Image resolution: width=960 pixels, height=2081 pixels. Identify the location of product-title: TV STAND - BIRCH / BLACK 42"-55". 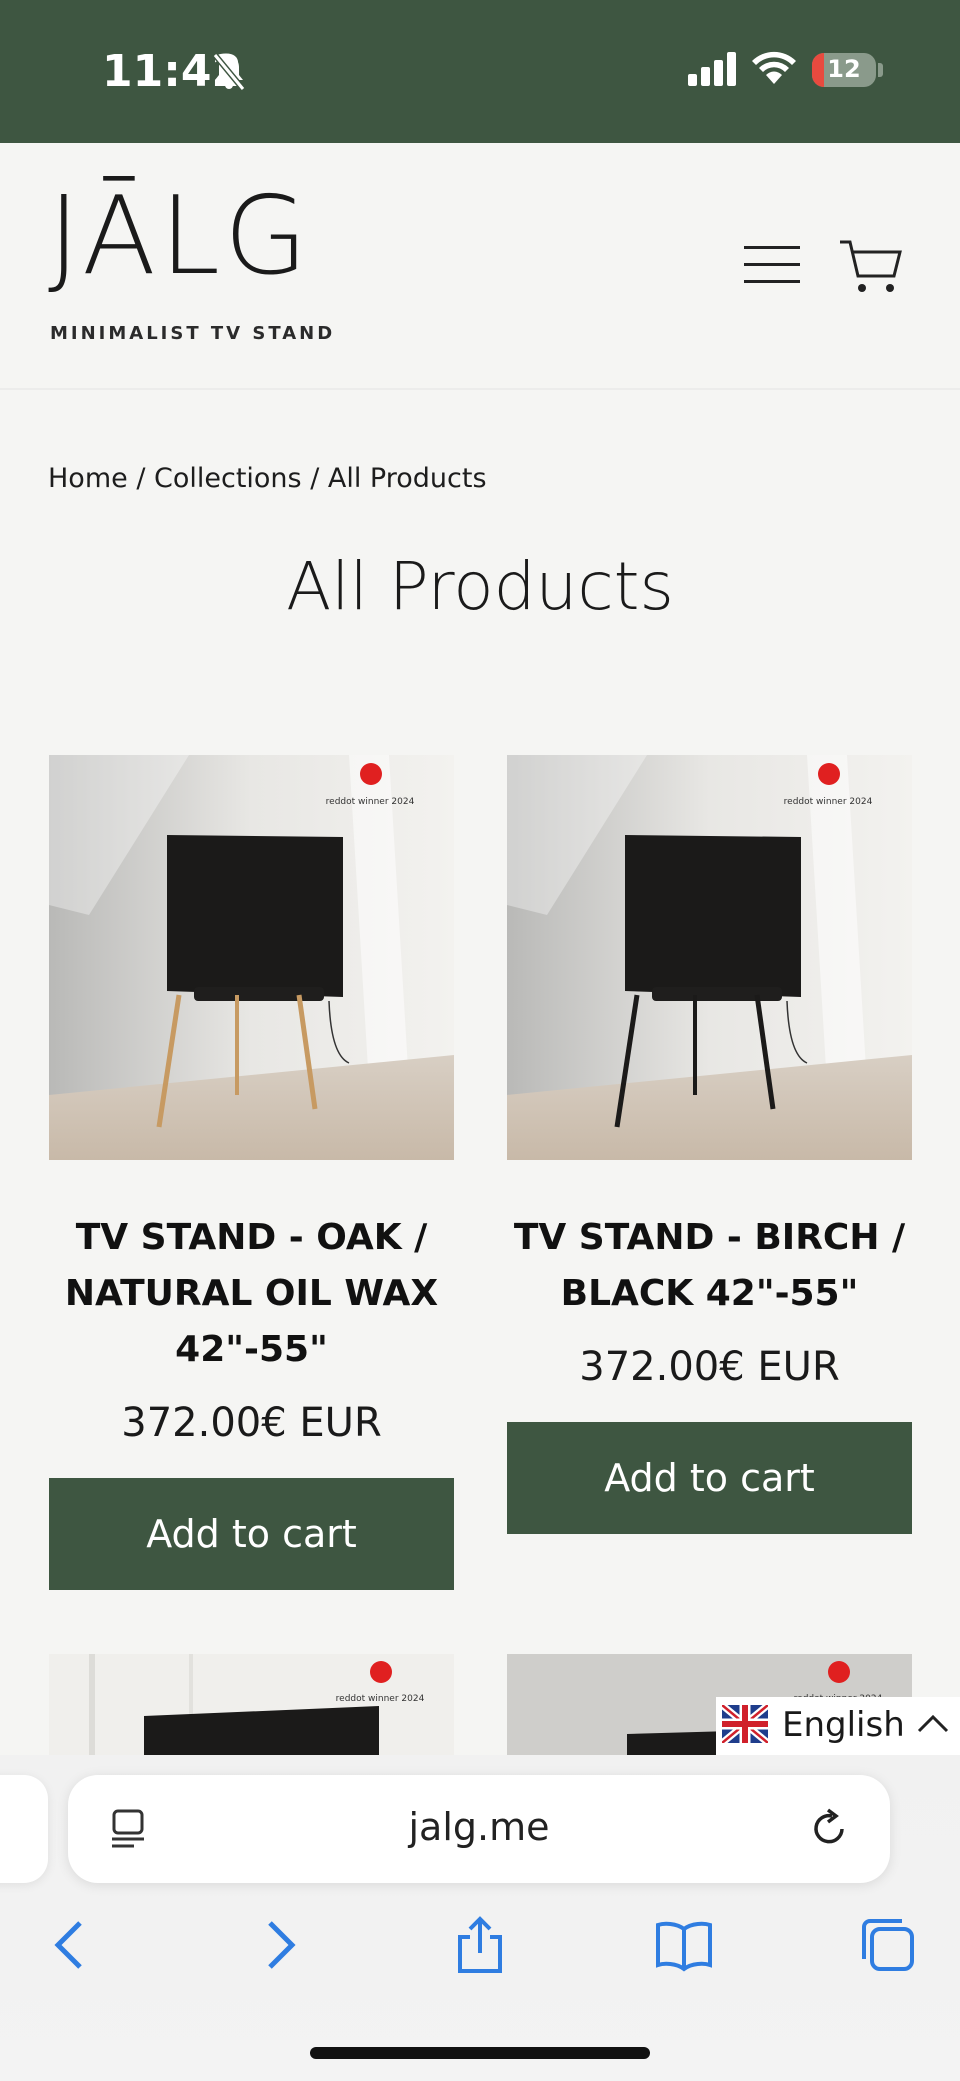
(709, 1266).